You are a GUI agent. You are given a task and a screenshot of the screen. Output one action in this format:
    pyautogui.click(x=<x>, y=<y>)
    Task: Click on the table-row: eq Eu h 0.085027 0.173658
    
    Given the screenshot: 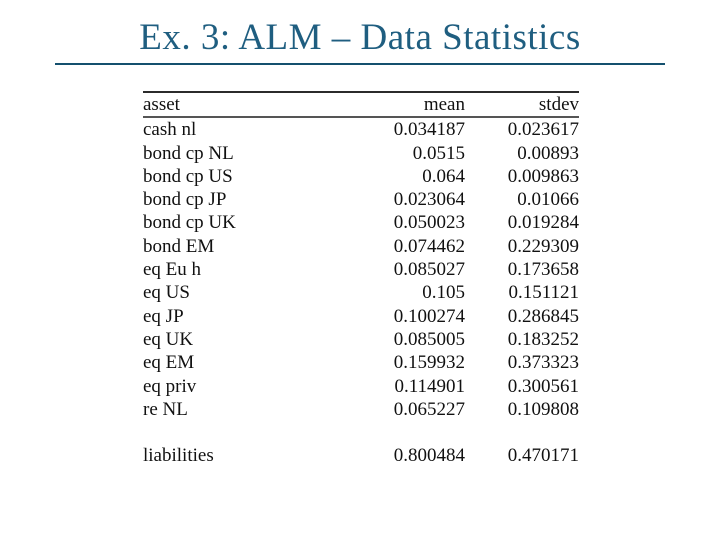 What is the action you would take?
    pyautogui.click(x=361, y=269)
    